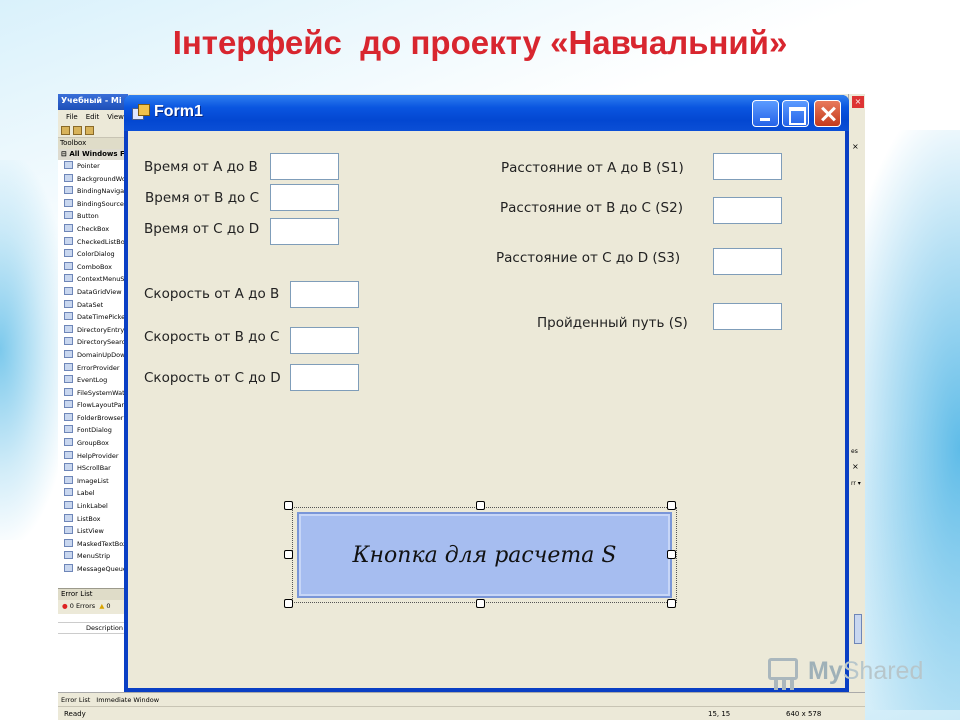 The image size is (960, 720). Describe the element at coordinates (92, 154) in the screenshot. I see `toolbox-group-all-windows-forms: ⊟ All Windows Fo` at that location.